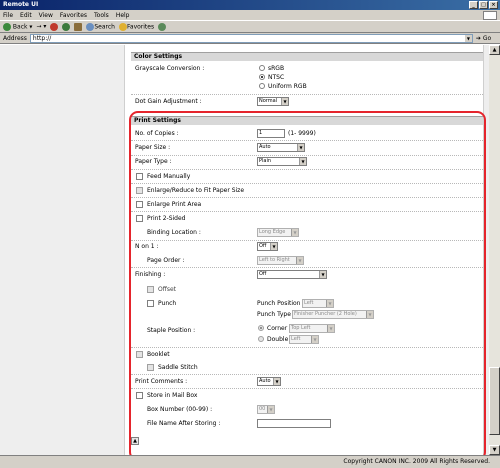 The height and width of the screenshot is (468, 500). What do you see at coordinates (262, 86) in the screenshot?
I see `radio-uniform-rgb` at bounding box center [262, 86].